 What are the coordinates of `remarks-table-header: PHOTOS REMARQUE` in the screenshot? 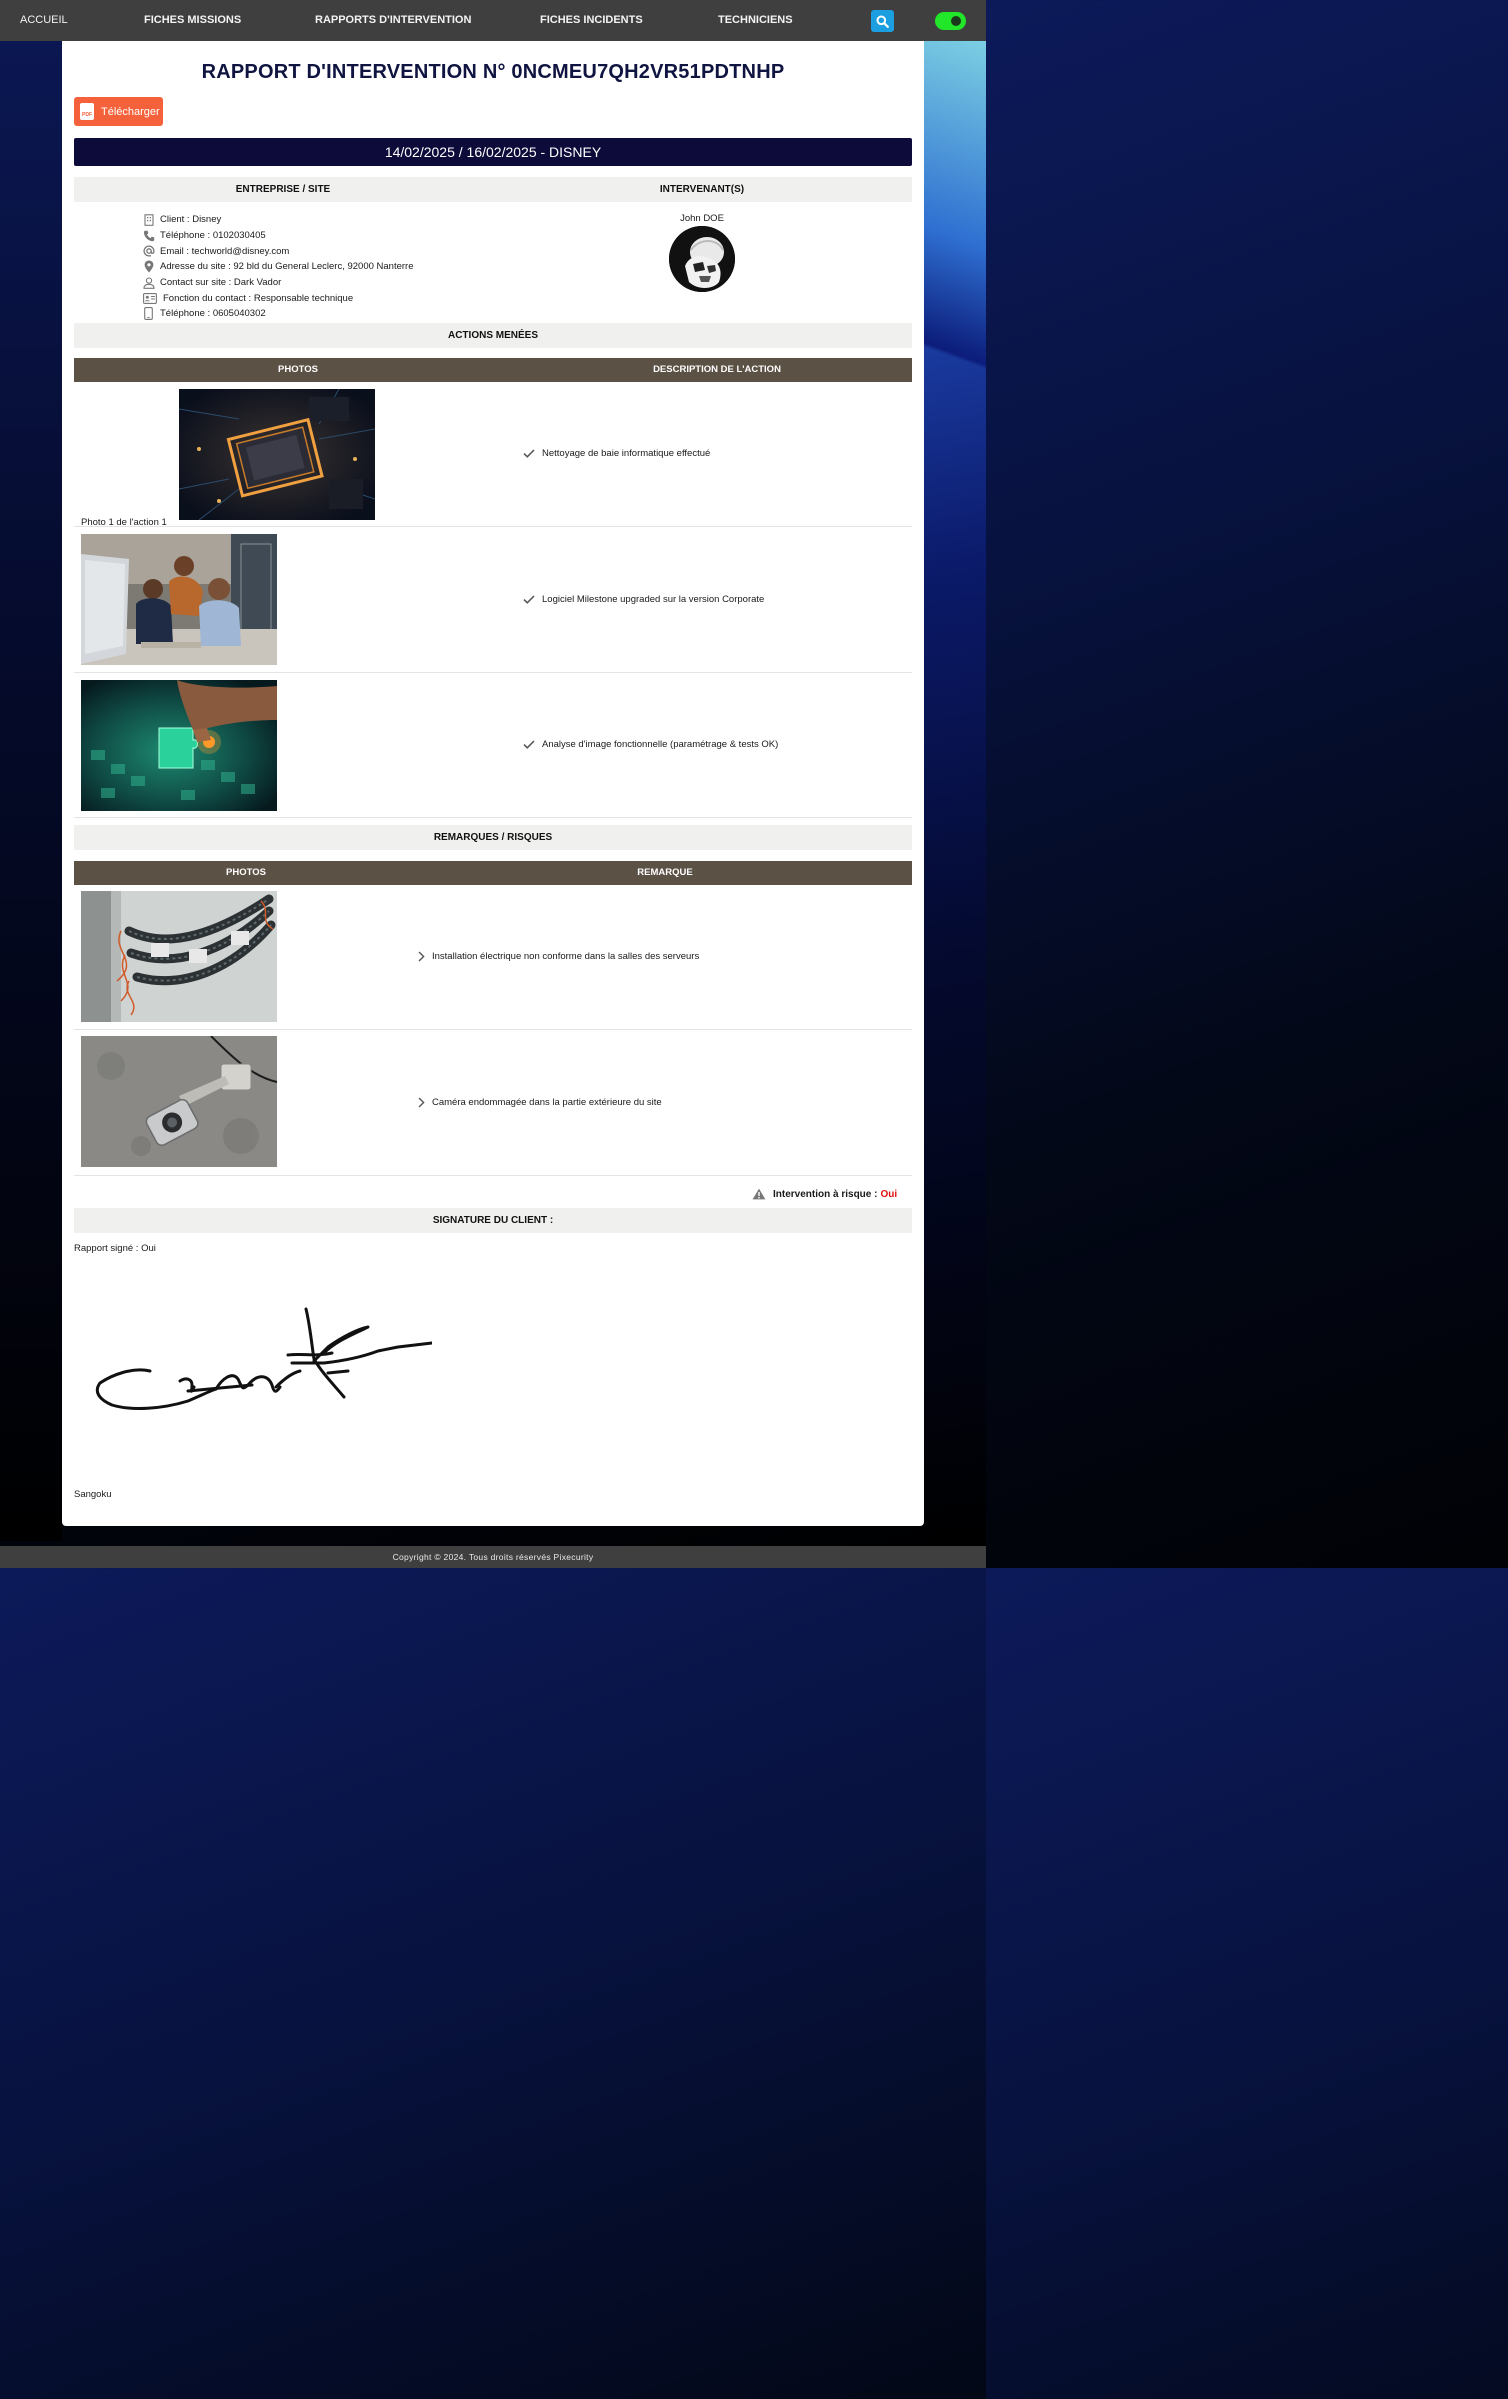 It's located at (493, 873).